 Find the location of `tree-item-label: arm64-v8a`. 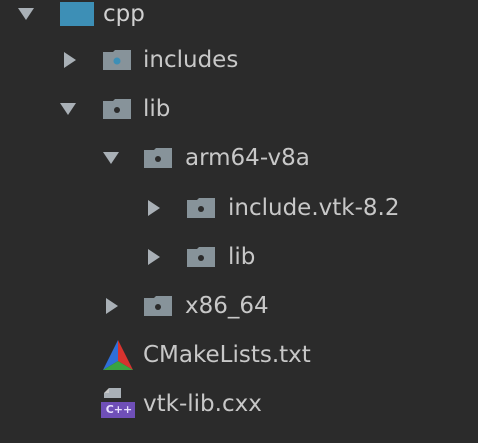

tree-item-label: arm64-v8a is located at coordinates (247, 158).